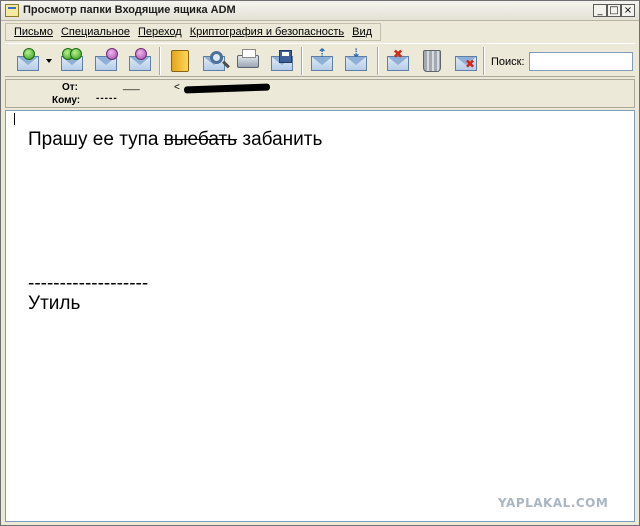  What do you see at coordinates (76, 54) in the screenshot?
I see `reply-all-badge2-icon` at bounding box center [76, 54].